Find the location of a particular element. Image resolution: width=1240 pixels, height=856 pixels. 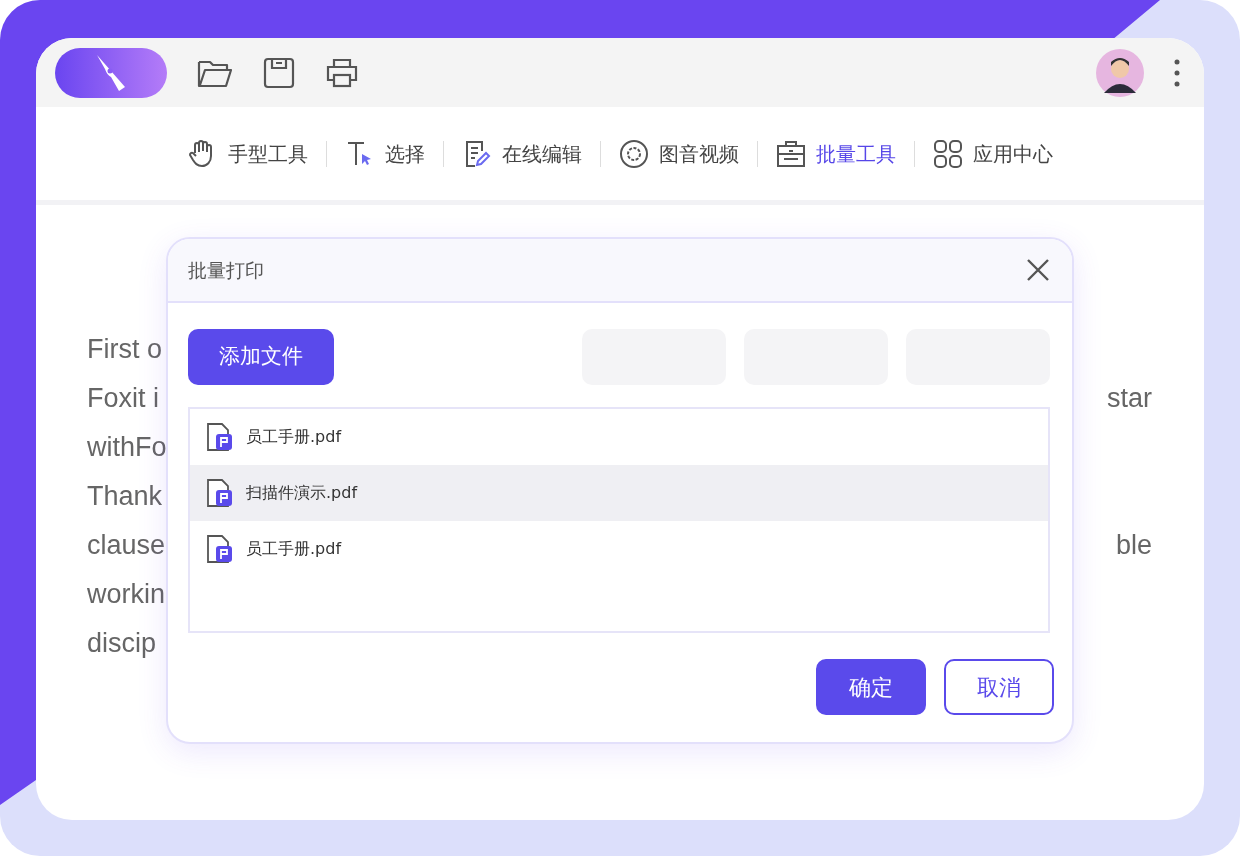

toolbar-tab: 批量工具 is located at coordinates (835, 153).